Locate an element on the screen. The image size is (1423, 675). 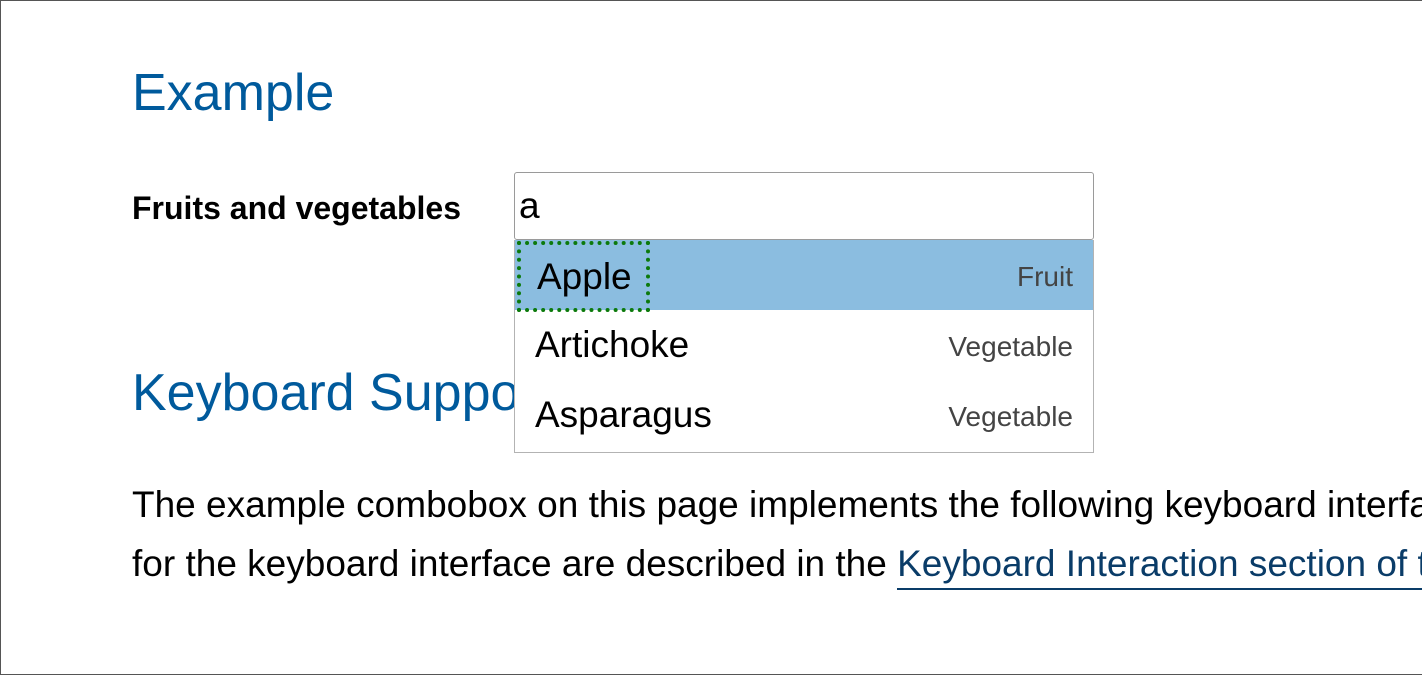
combobox-option: Apple Fruit is located at coordinates (804, 276).